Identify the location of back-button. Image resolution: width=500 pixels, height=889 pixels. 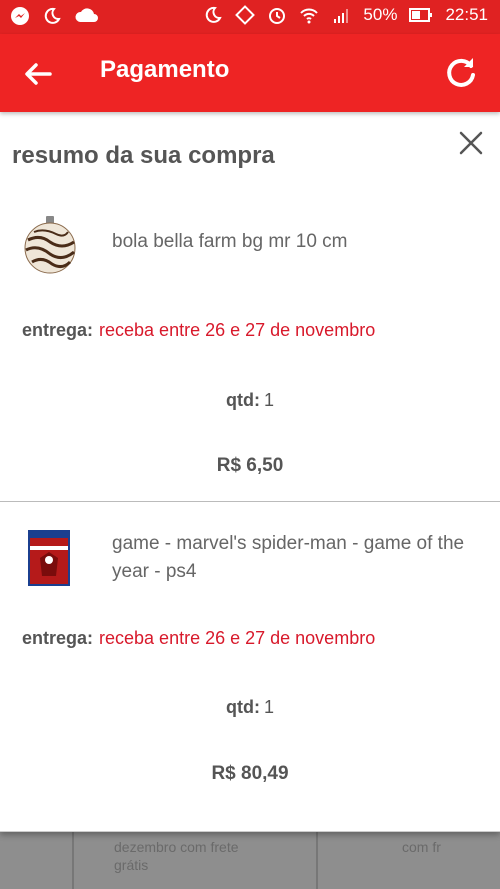
(38, 74).